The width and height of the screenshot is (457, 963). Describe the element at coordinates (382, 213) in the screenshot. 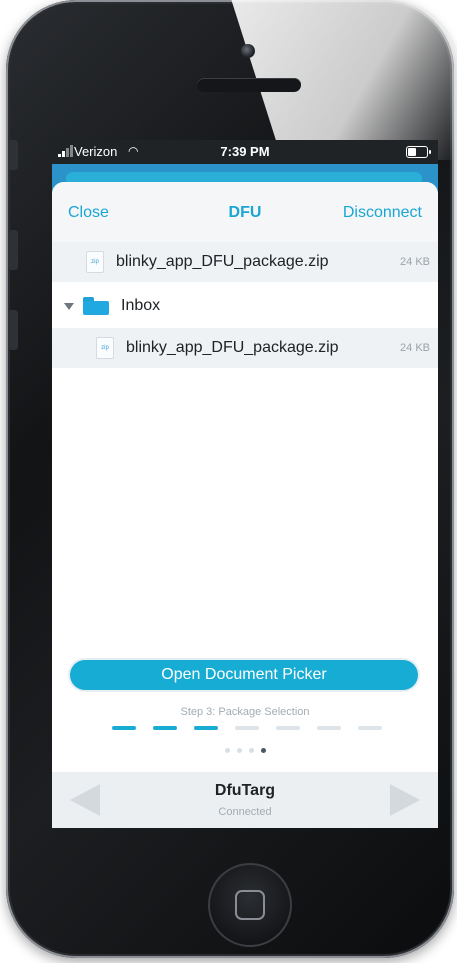

I see `disconnect-button: Disconnect` at that location.